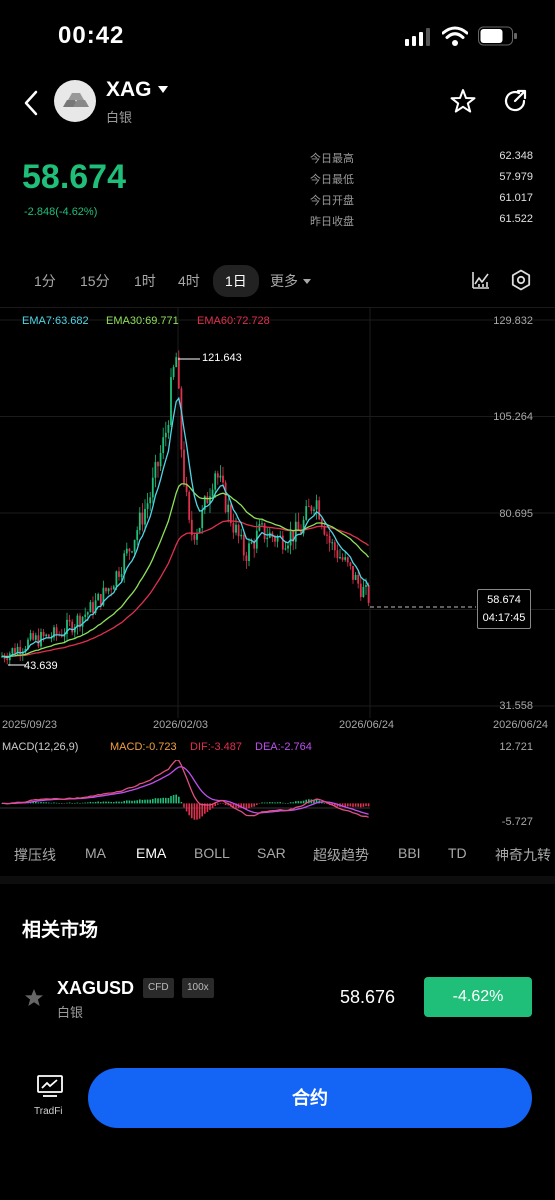  What do you see at coordinates (409, 853) in the screenshot?
I see `indicator-tab-bbi: BBI` at bounding box center [409, 853].